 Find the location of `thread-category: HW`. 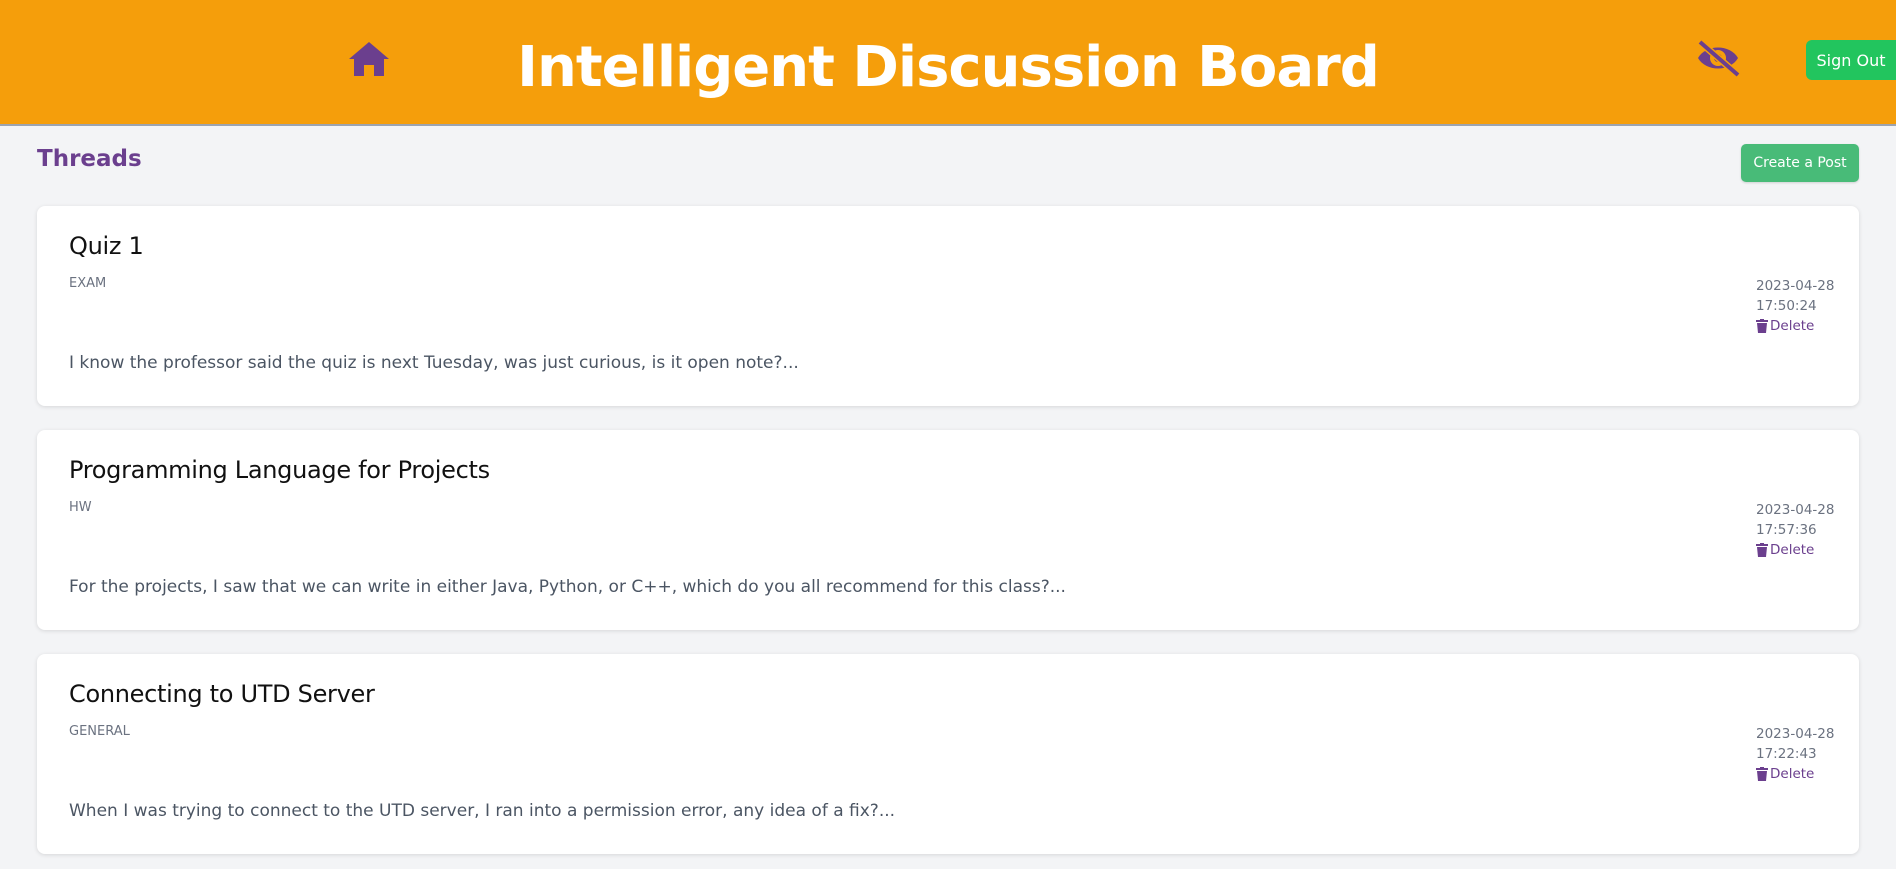

thread-category: HW is located at coordinates (80, 507).